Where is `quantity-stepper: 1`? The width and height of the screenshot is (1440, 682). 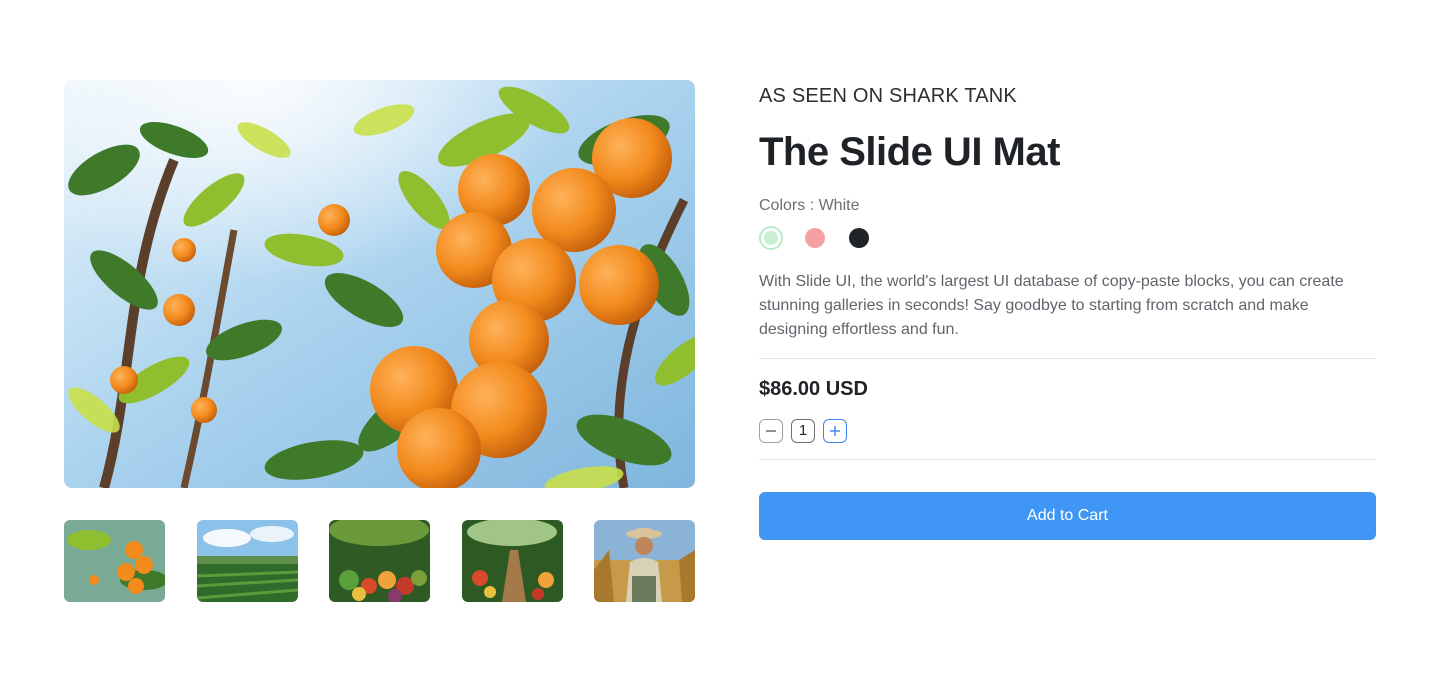 quantity-stepper: 1 is located at coordinates (1067, 431).